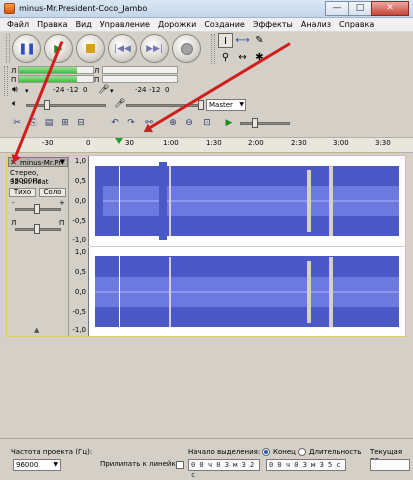 This screenshot has height=480, width=413. Describe the element at coordinates (140, 79) in the screenshot. I see `record-meter-right` at that location.